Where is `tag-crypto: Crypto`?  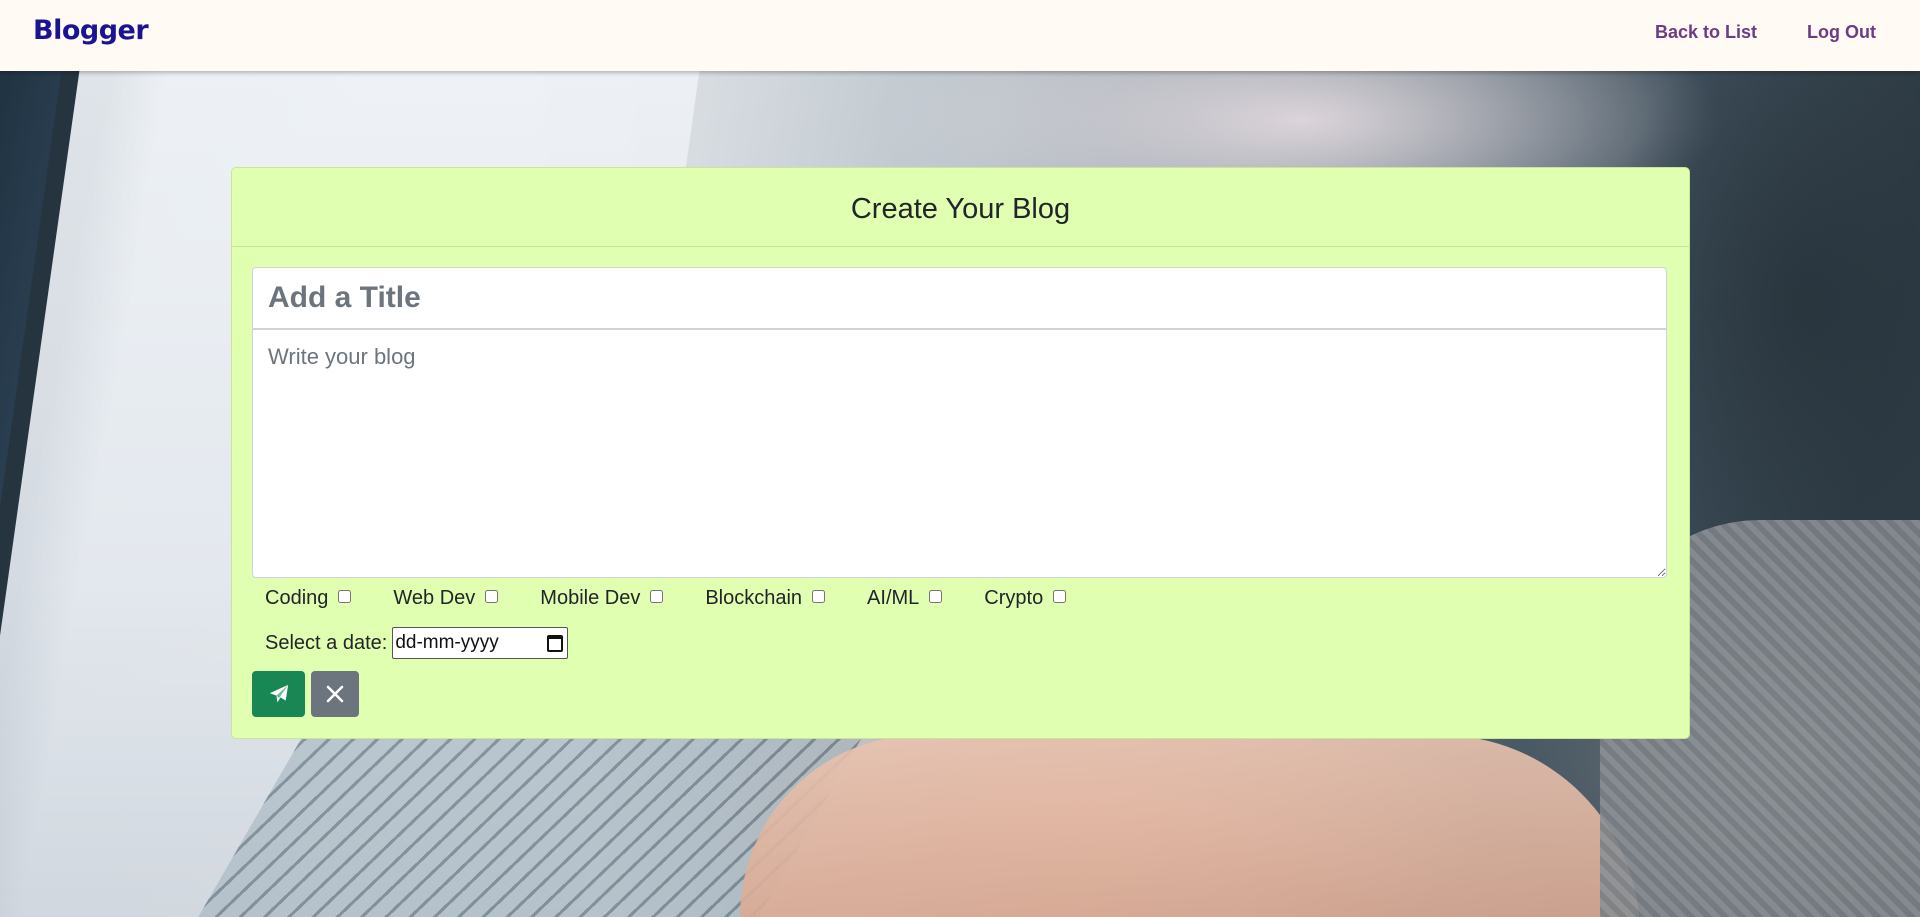
tag-crypto: Crypto is located at coordinates (1025, 598).